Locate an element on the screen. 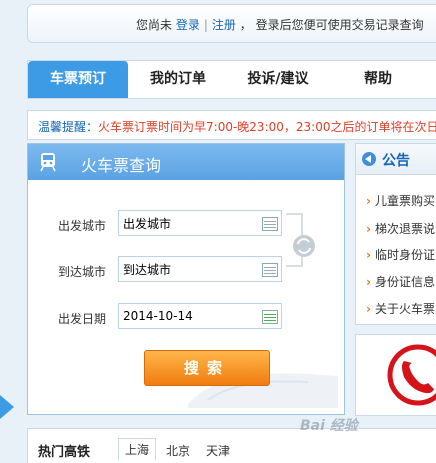  notice-lead: 温馨提醒： is located at coordinates (68, 127).